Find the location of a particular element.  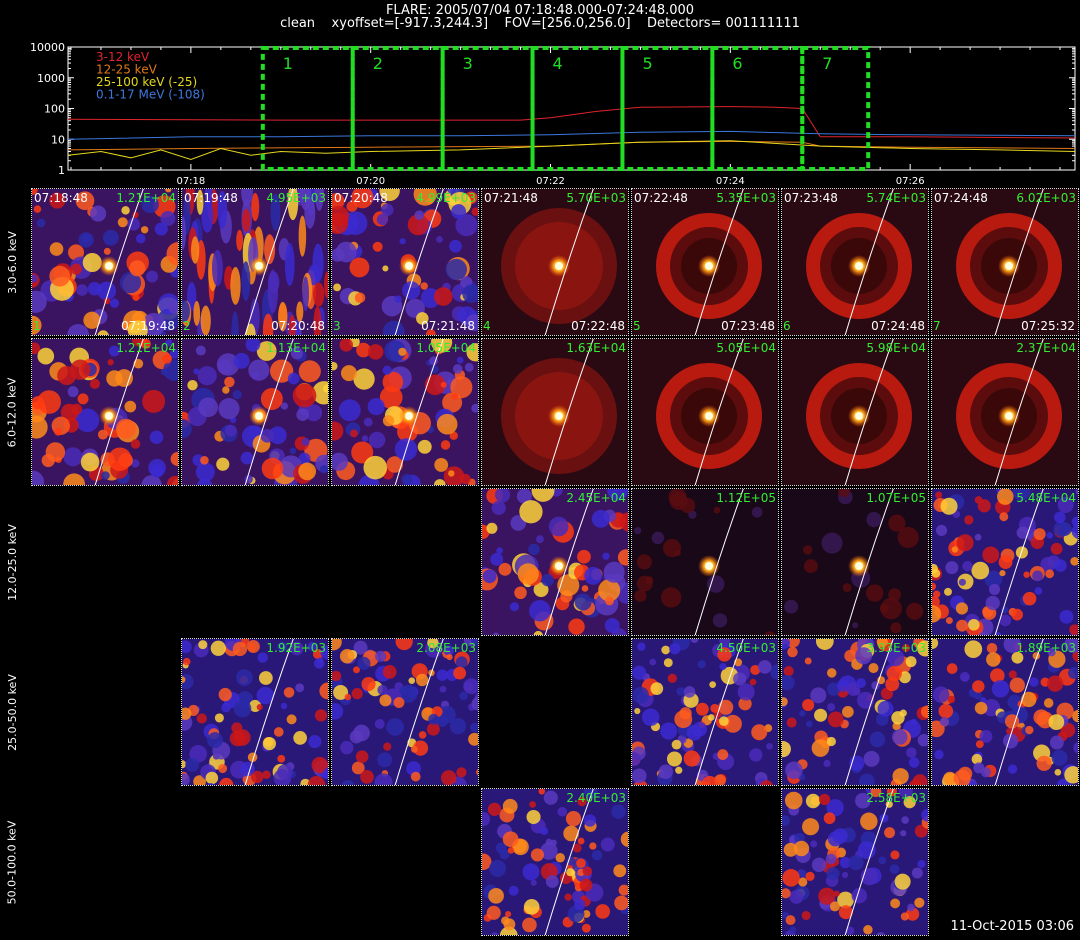

image-panel: 5.70E+03 07:21:48 07:22:48 4 is located at coordinates (555, 262).